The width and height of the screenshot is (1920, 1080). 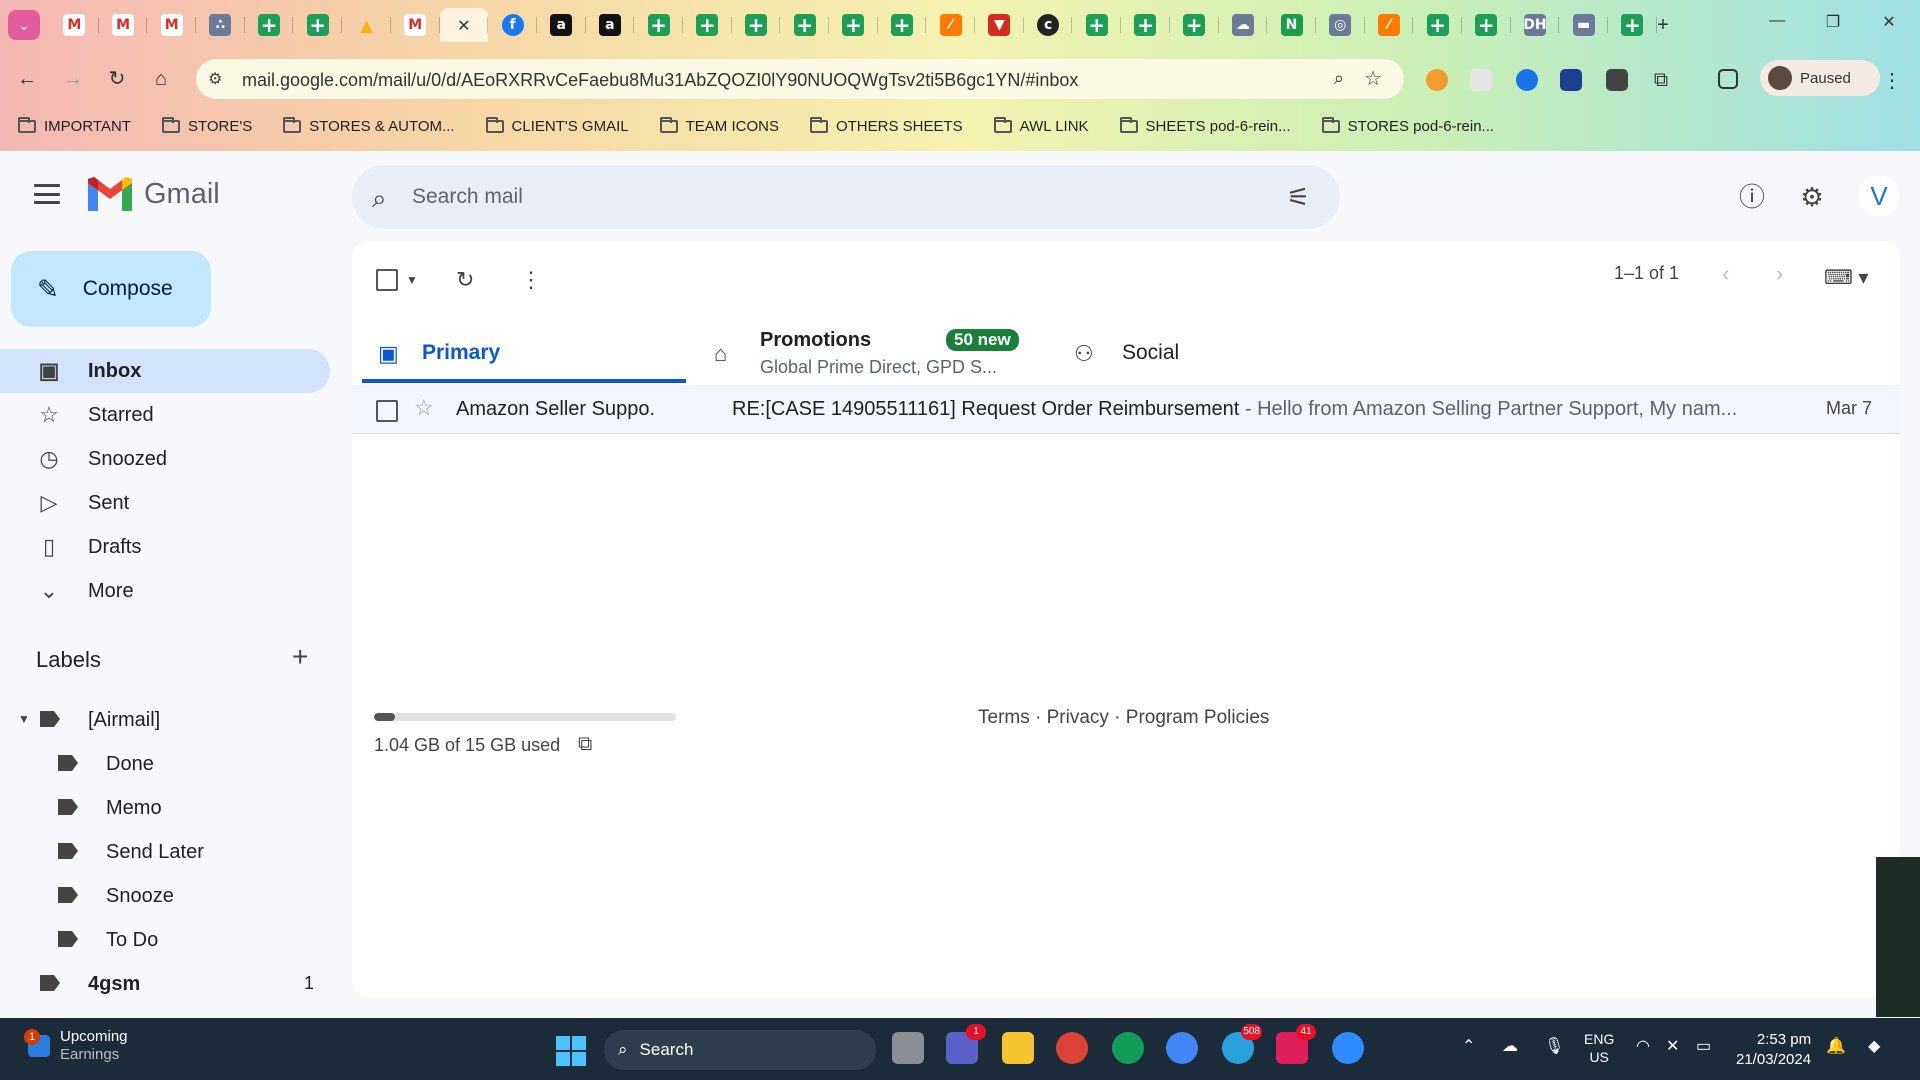 What do you see at coordinates (1812, 197) in the screenshot?
I see `settings-gear-icon: ⚙` at bounding box center [1812, 197].